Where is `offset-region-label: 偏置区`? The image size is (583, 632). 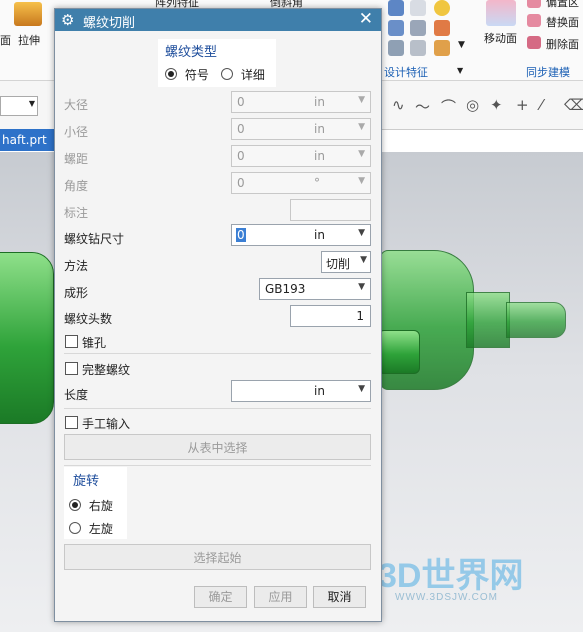 offset-region-label: 偏置区 is located at coordinates (562, 5).